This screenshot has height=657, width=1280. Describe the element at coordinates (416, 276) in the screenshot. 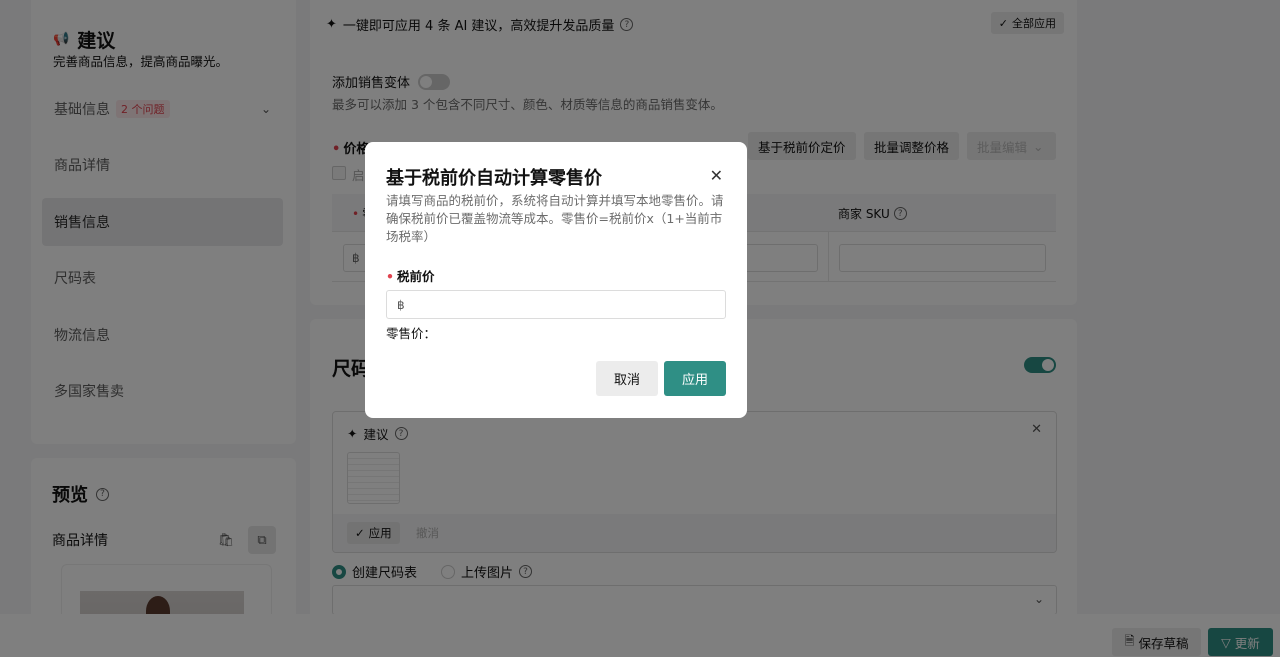

I see `pretax-price-label-text: 税前价` at that location.